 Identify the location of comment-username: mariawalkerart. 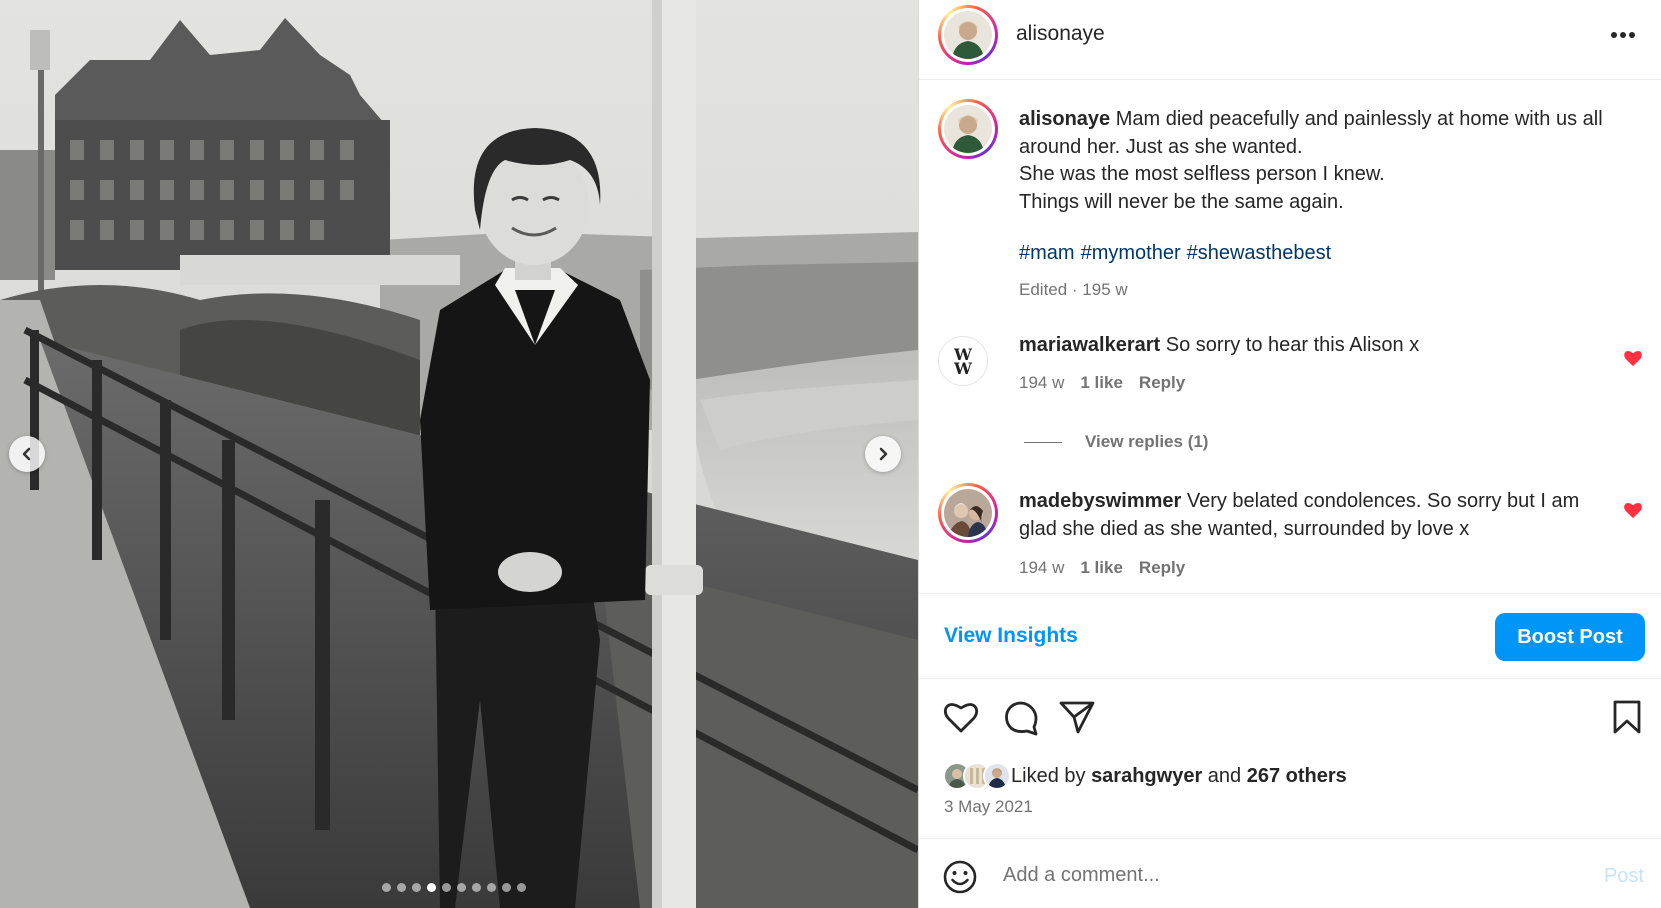
(1089, 345).